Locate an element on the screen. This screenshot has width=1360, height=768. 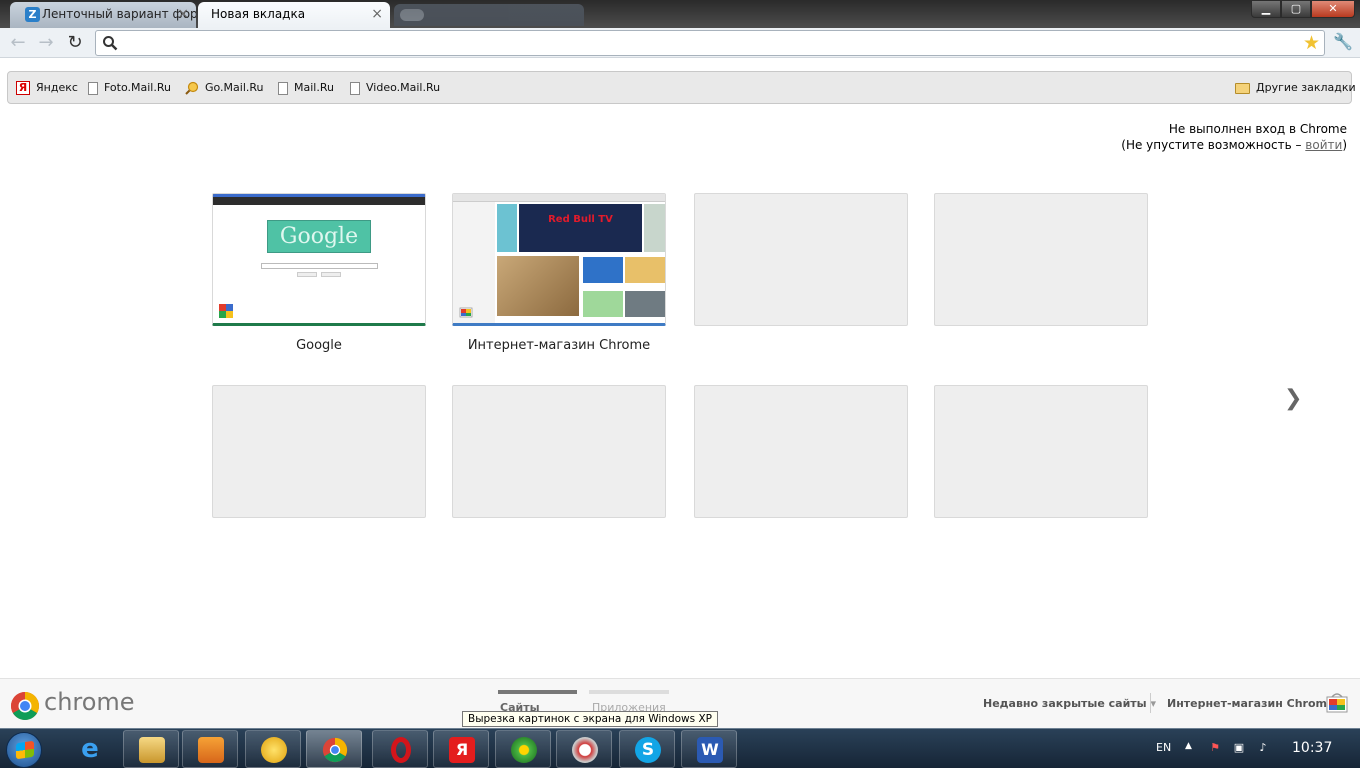
recently-closed-menu: Недавно закрытые сайты ▾ is located at coordinates (1069, 703).